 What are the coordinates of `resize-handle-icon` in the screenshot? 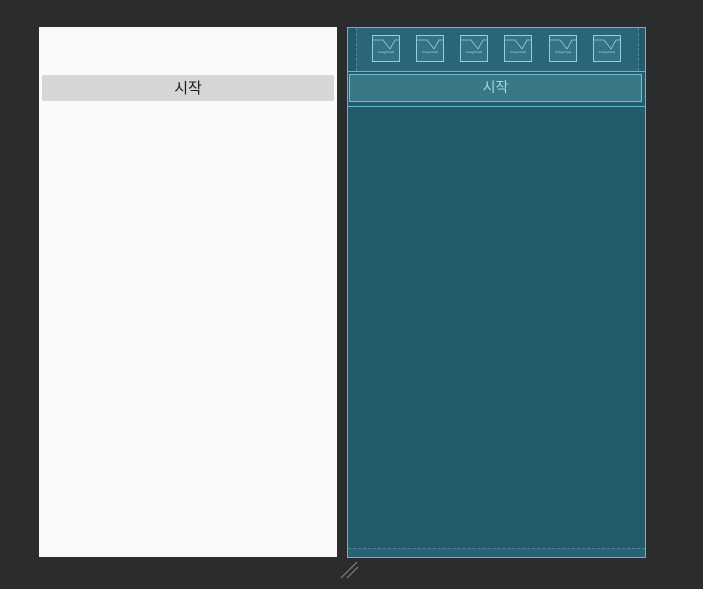 It's located at (350, 571).